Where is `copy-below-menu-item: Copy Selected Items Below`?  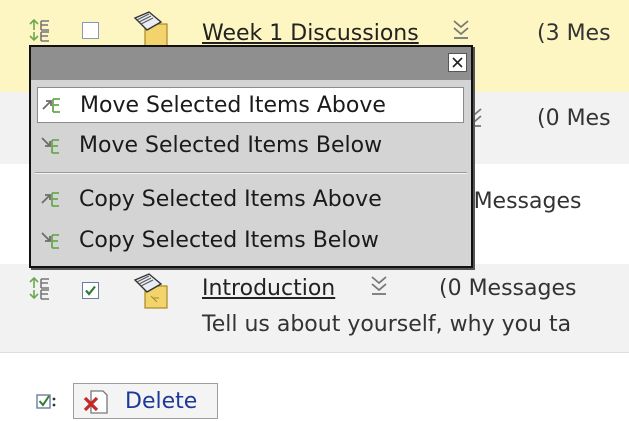
copy-below-menu-item: Copy Selected Items Below is located at coordinates (250, 241).